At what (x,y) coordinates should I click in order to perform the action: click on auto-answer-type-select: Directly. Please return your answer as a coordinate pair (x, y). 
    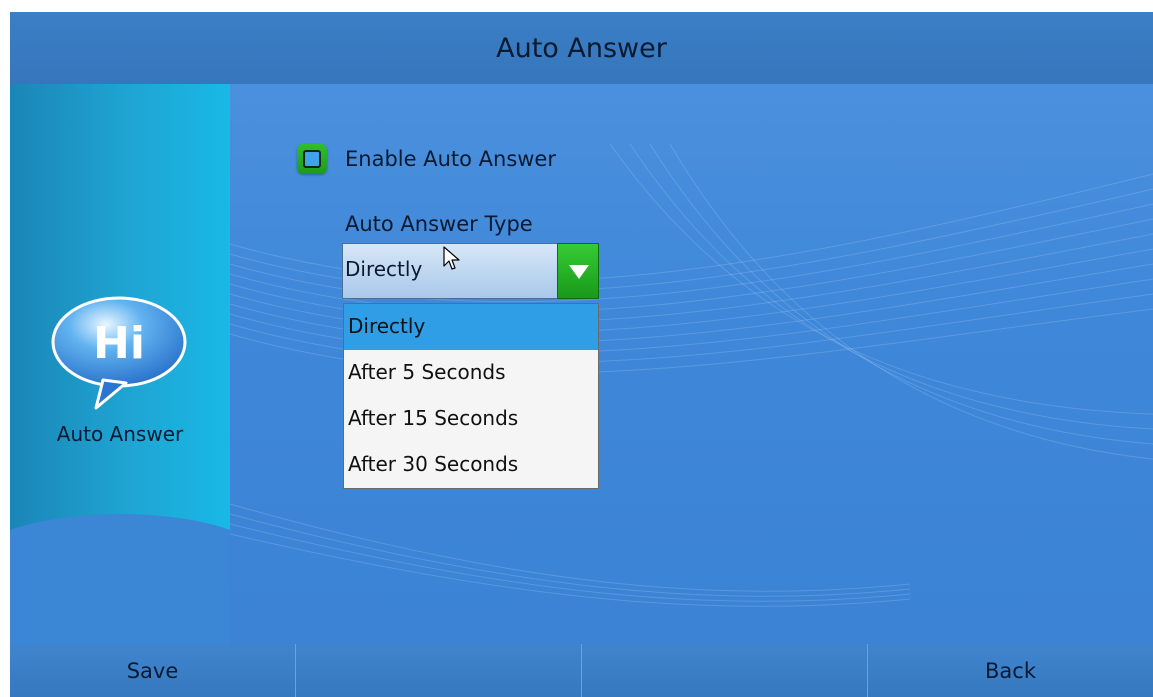
    Looking at the image, I should click on (470, 271).